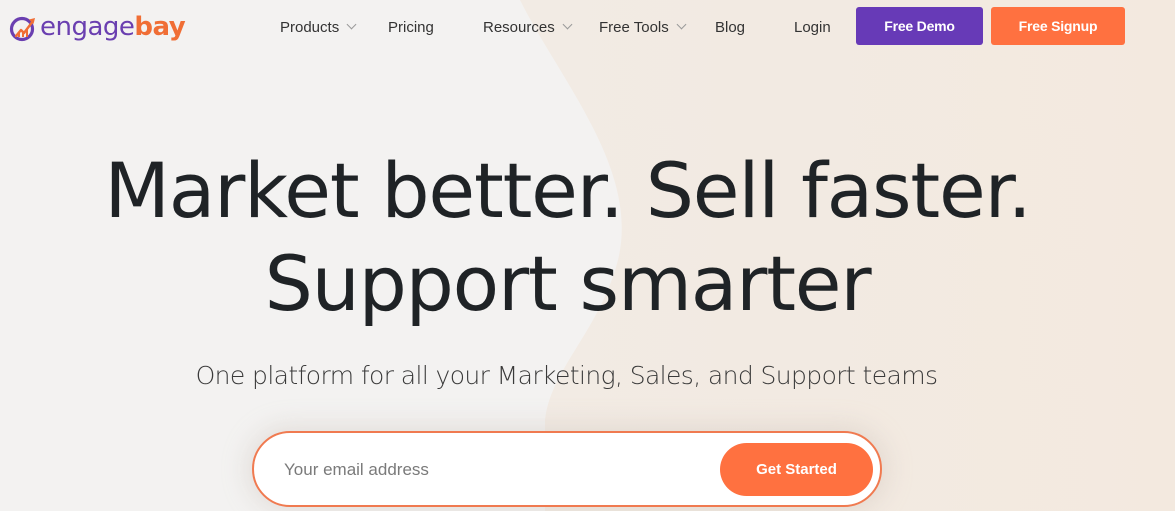 This screenshot has width=1175, height=511. I want to click on nav-products: Products, so click(318, 27).